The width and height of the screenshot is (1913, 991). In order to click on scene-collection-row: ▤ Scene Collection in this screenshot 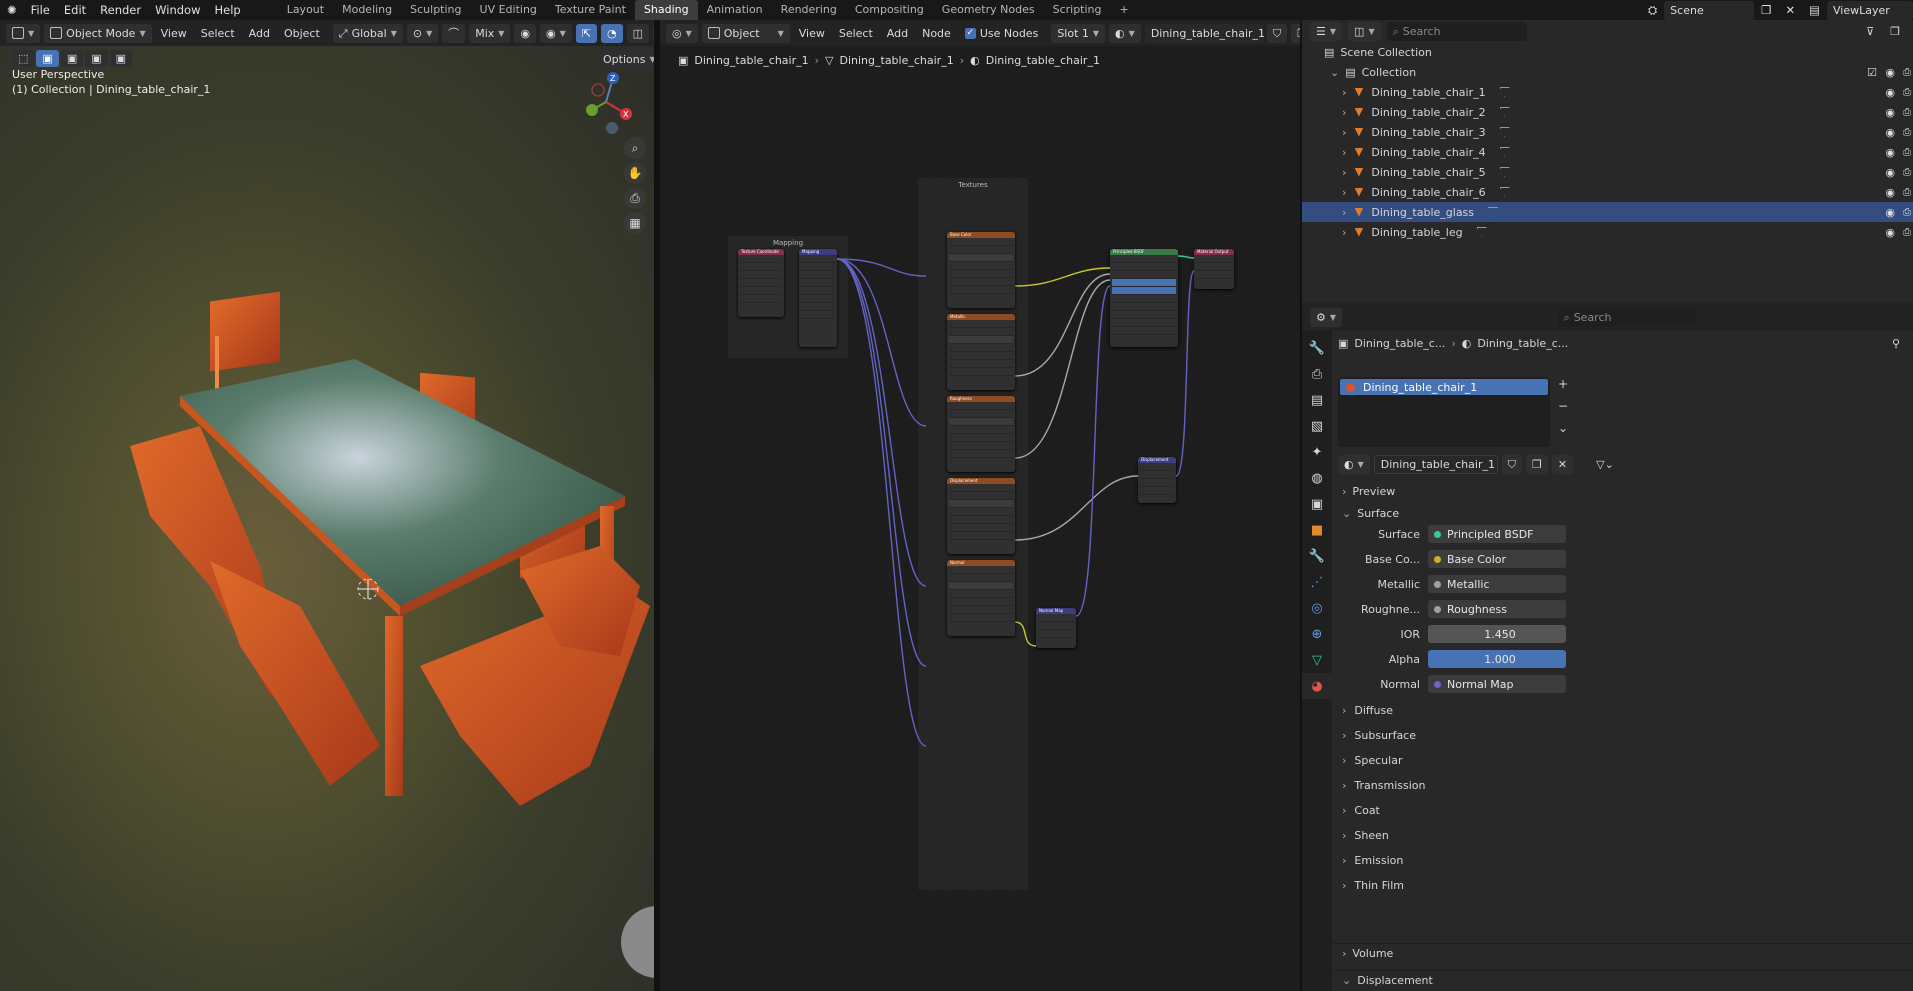, I will do `click(1607, 52)`.